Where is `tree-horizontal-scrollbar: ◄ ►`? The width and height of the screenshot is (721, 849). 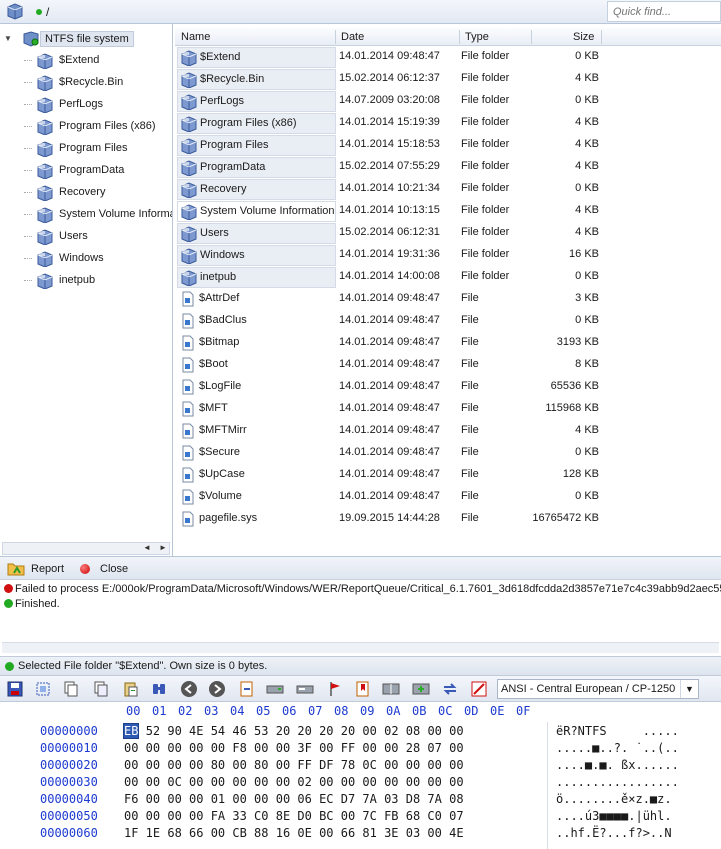
tree-horizontal-scrollbar: ◄ ► is located at coordinates (86, 548).